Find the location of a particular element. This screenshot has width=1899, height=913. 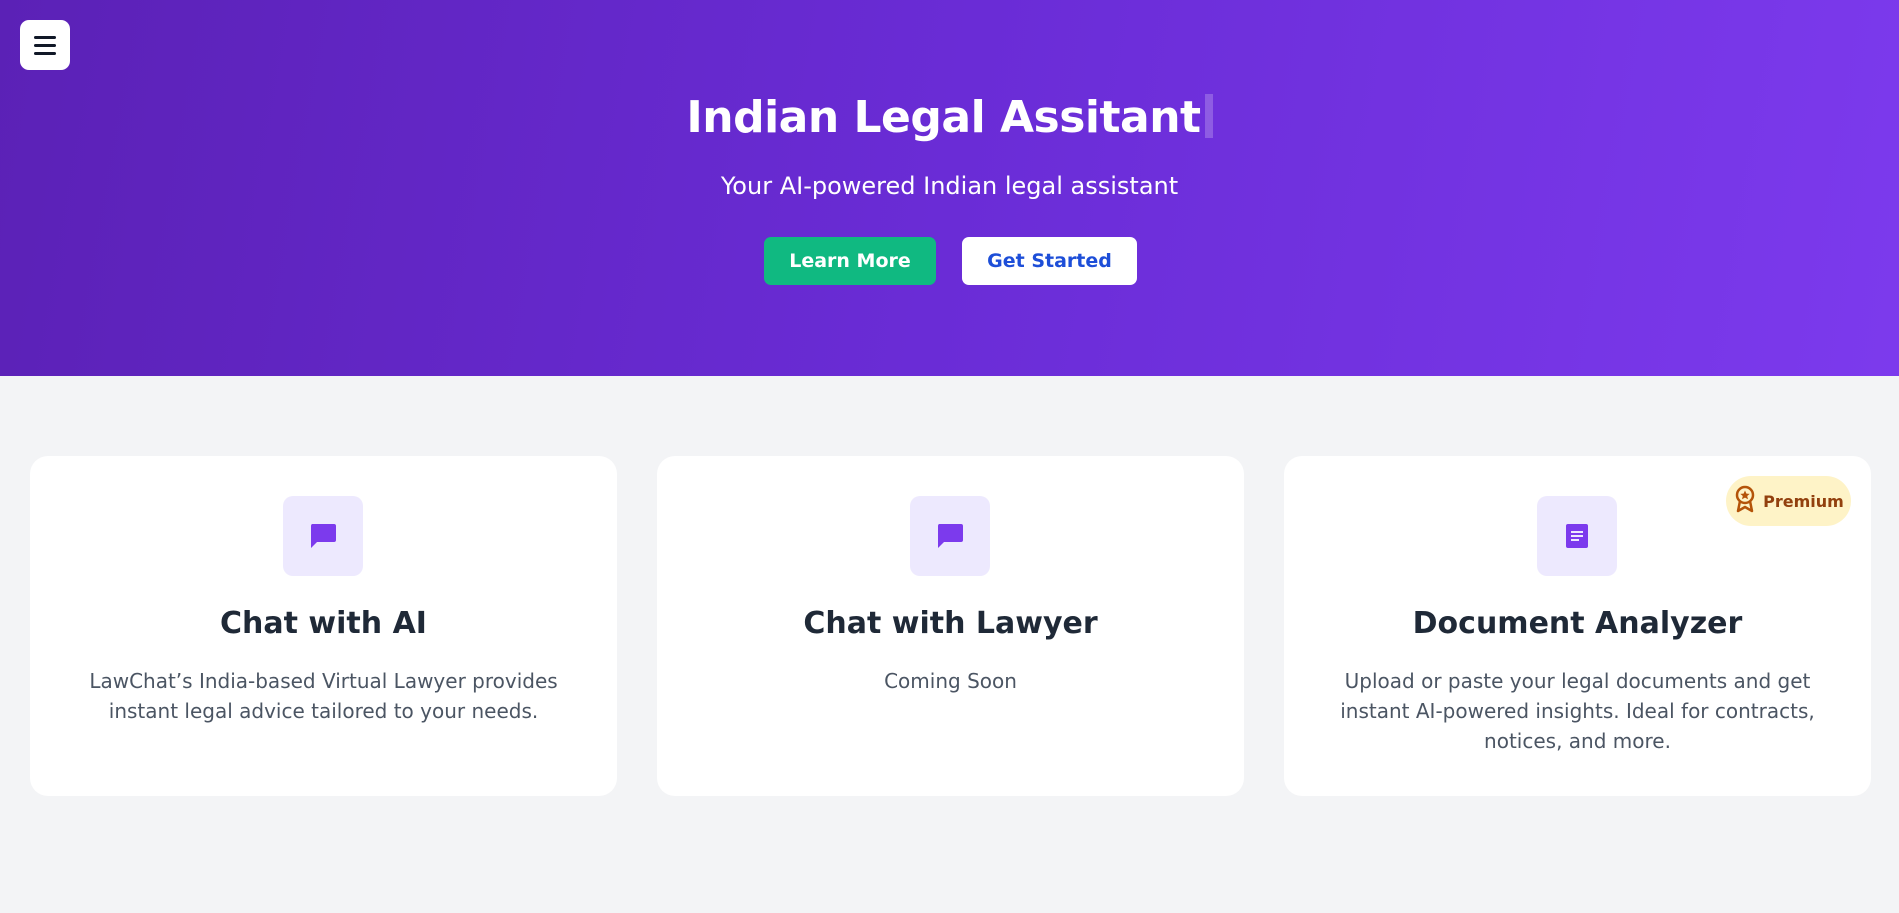

page-title: Indian Legal Assitant is located at coordinates (949, 117).